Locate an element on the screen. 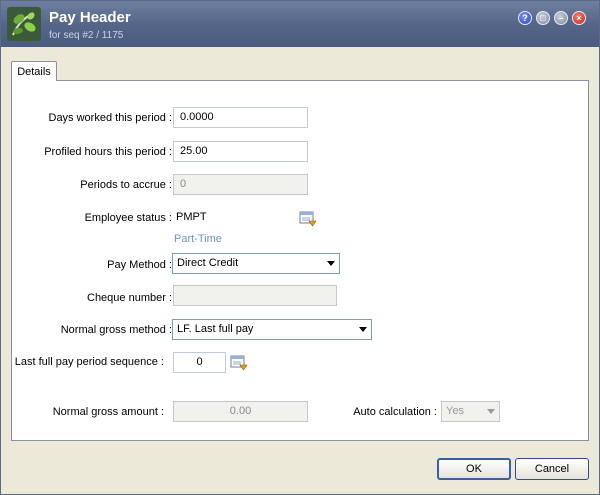 This screenshot has height=495, width=600. help-icon: ? is located at coordinates (525, 18).